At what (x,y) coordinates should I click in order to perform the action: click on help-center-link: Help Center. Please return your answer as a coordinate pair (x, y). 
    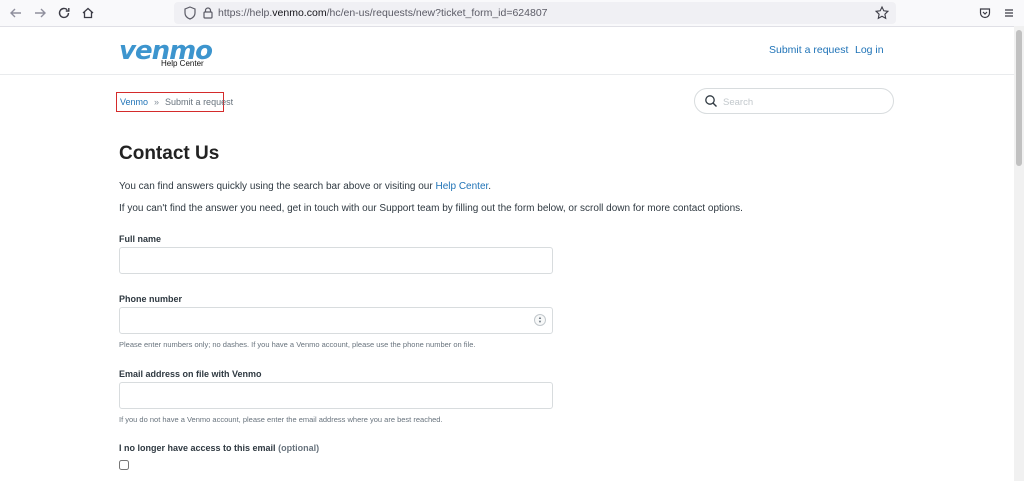
    Looking at the image, I should click on (461, 186).